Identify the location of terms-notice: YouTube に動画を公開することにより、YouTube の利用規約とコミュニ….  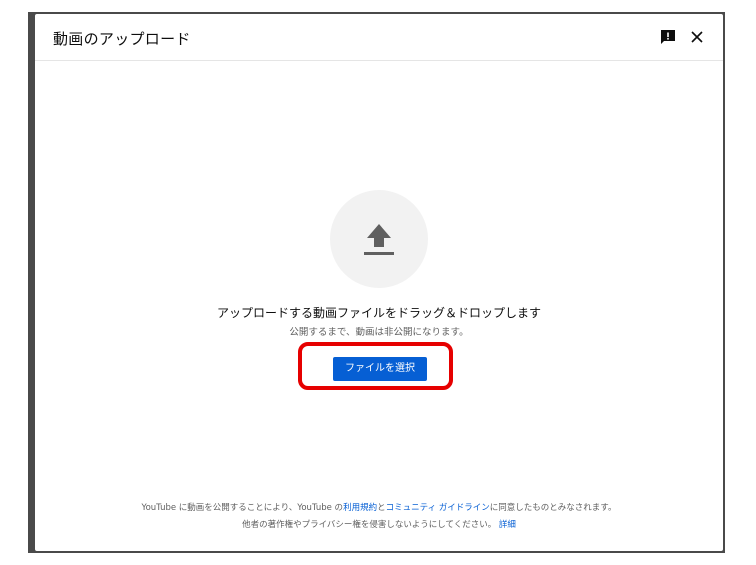
(379, 507).